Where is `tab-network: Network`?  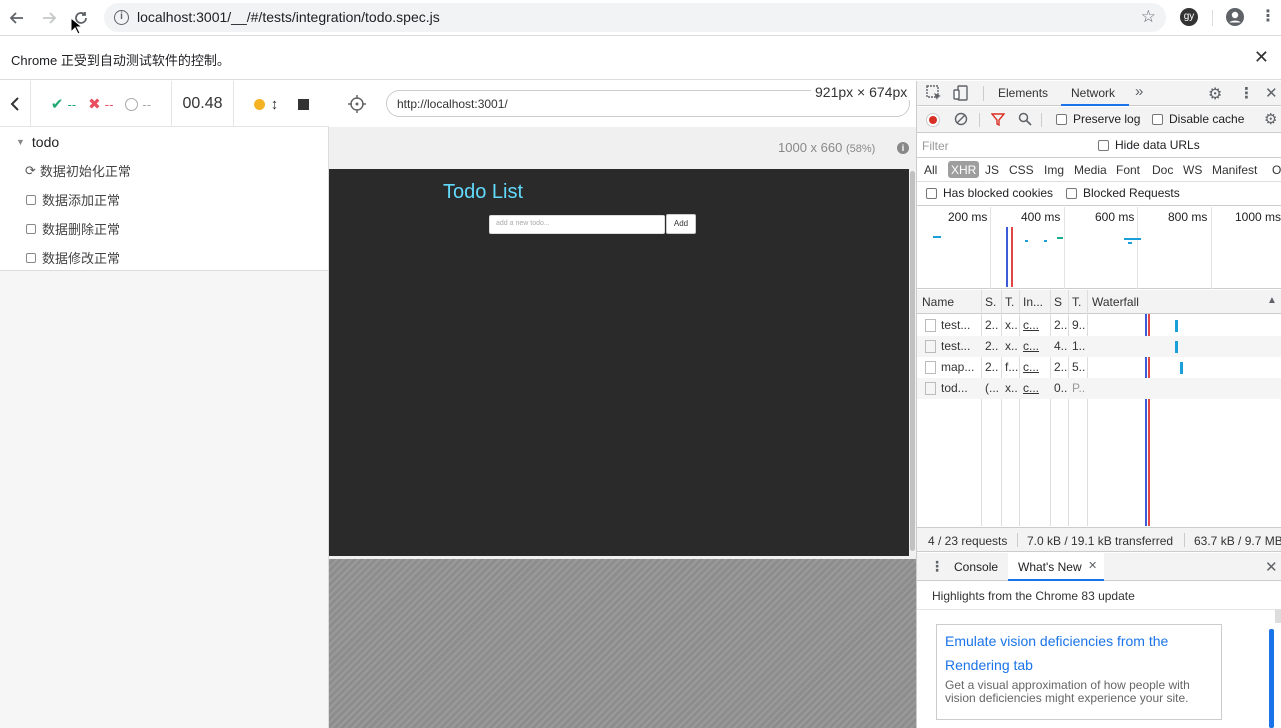
tab-network: Network is located at coordinates (1093, 93).